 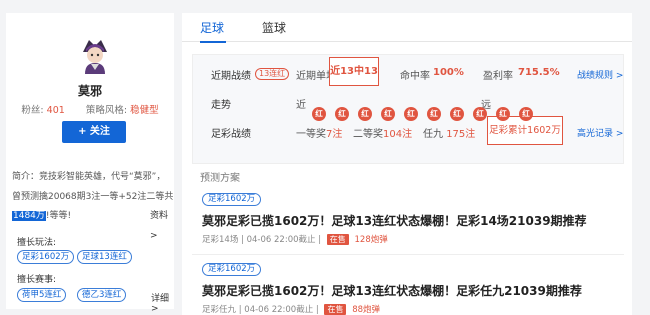 What do you see at coordinates (354, 71) in the screenshot?
I see `recent-single-value: 近13中13` at bounding box center [354, 71].